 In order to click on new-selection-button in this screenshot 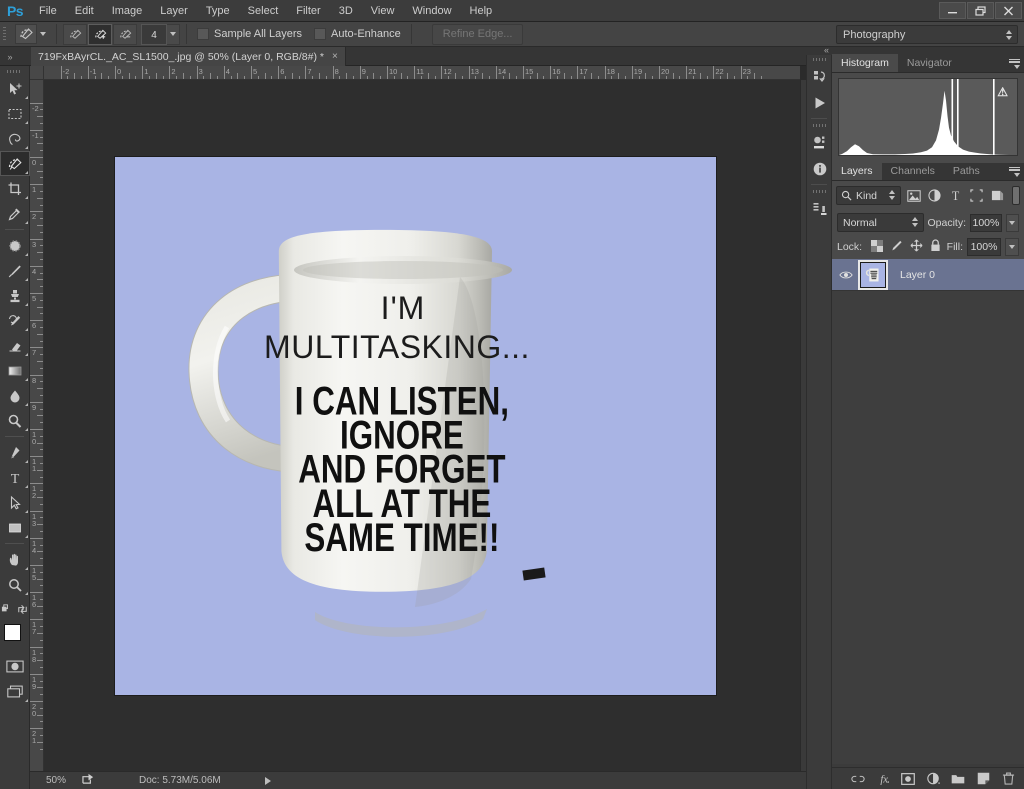, I will do `click(75, 34)`.